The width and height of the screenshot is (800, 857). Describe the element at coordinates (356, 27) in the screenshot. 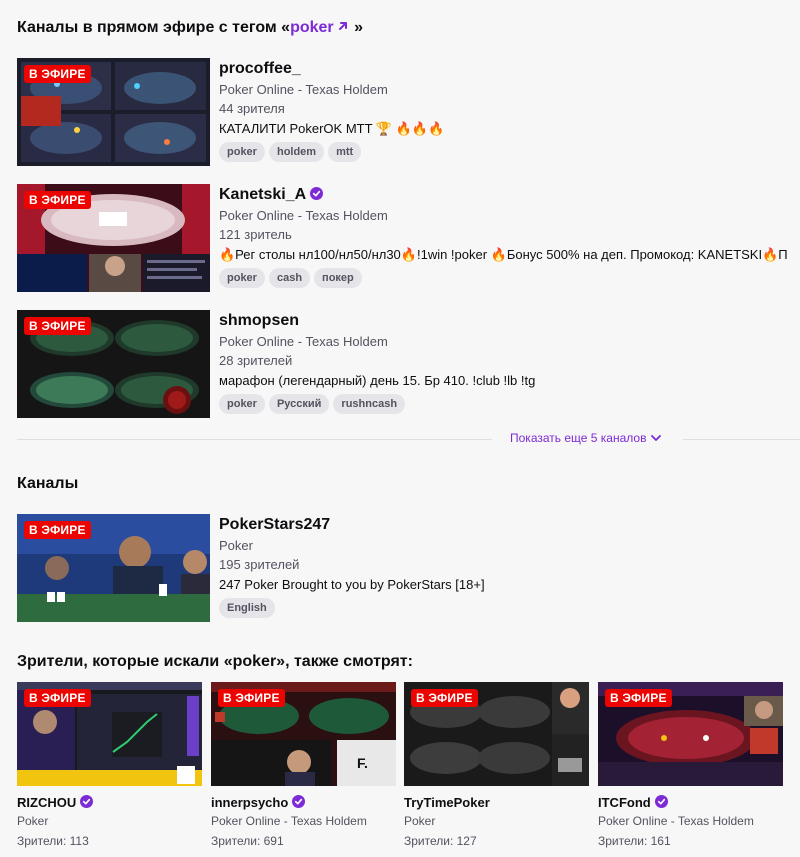

I see `live-heading-suffix: »` at that location.